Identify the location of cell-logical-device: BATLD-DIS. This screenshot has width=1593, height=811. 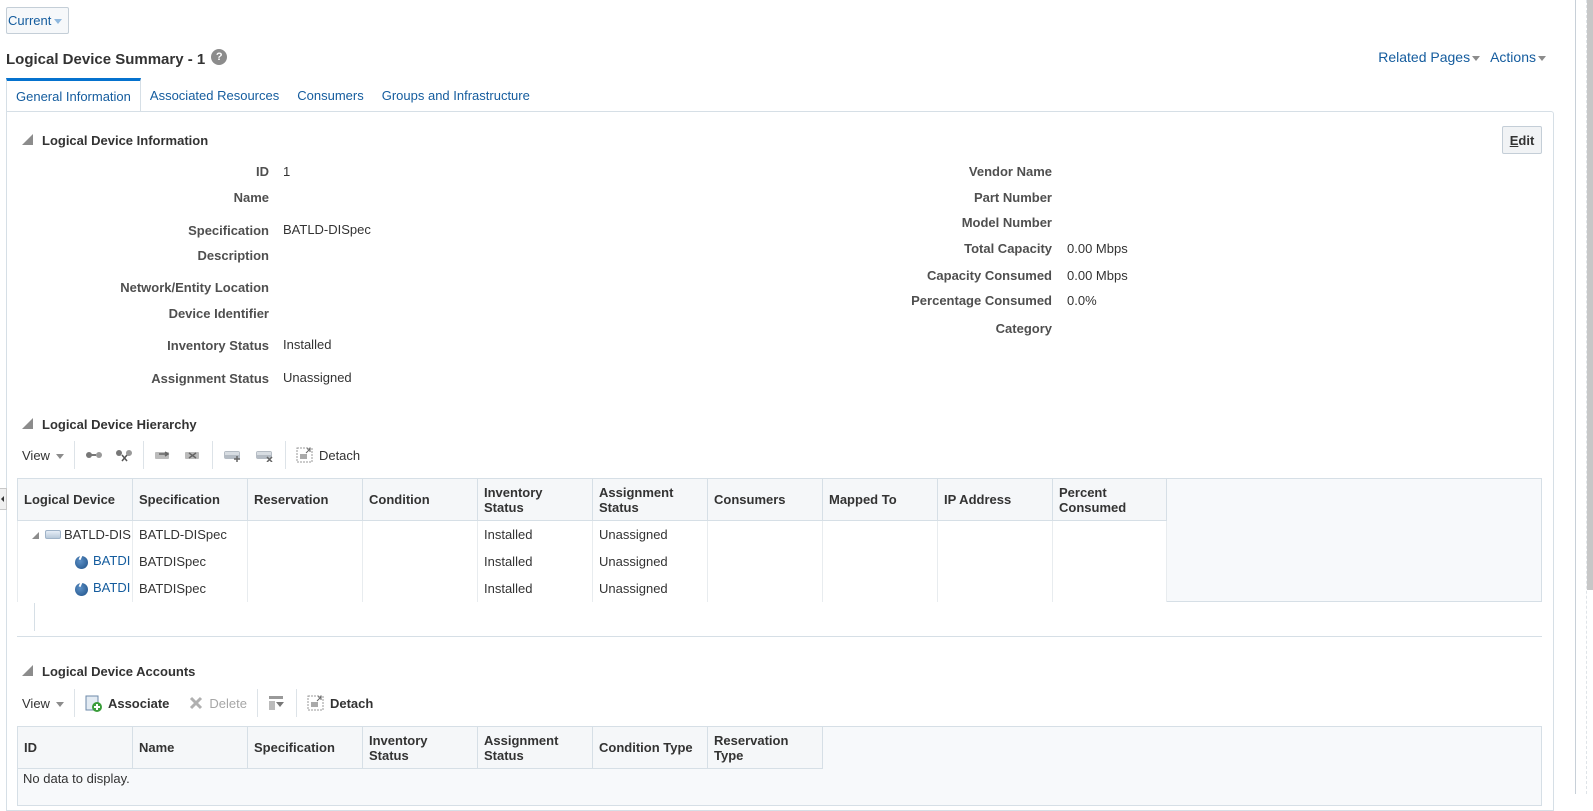
(75, 534).